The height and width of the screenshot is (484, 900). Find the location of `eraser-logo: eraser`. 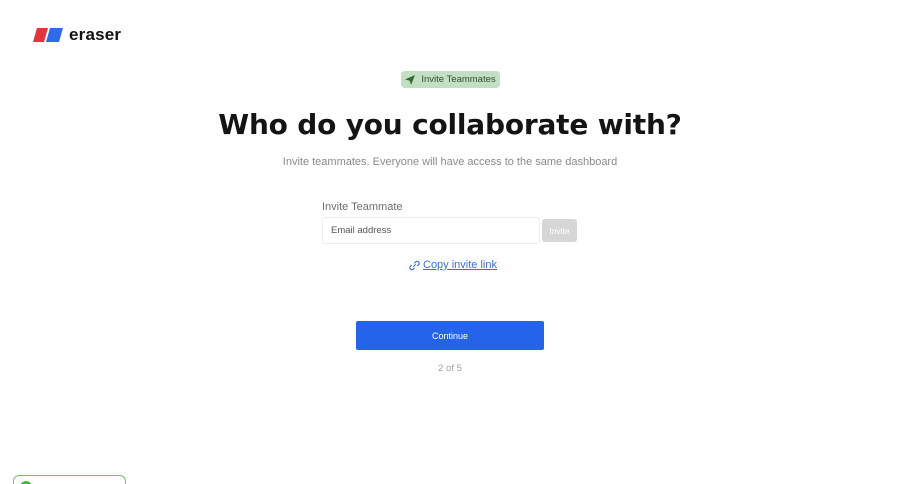

eraser-logo: eraser is located at coordinates (77, 35).